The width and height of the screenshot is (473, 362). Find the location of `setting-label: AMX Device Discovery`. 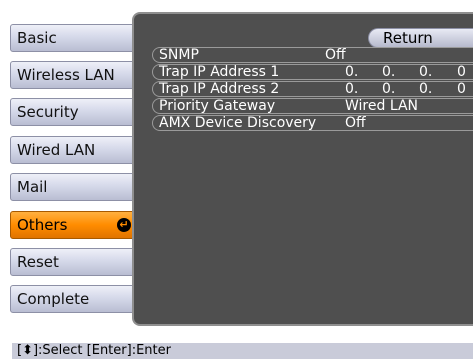

setting-label: AMX Device Discovery is located at coordinates (238, 123).